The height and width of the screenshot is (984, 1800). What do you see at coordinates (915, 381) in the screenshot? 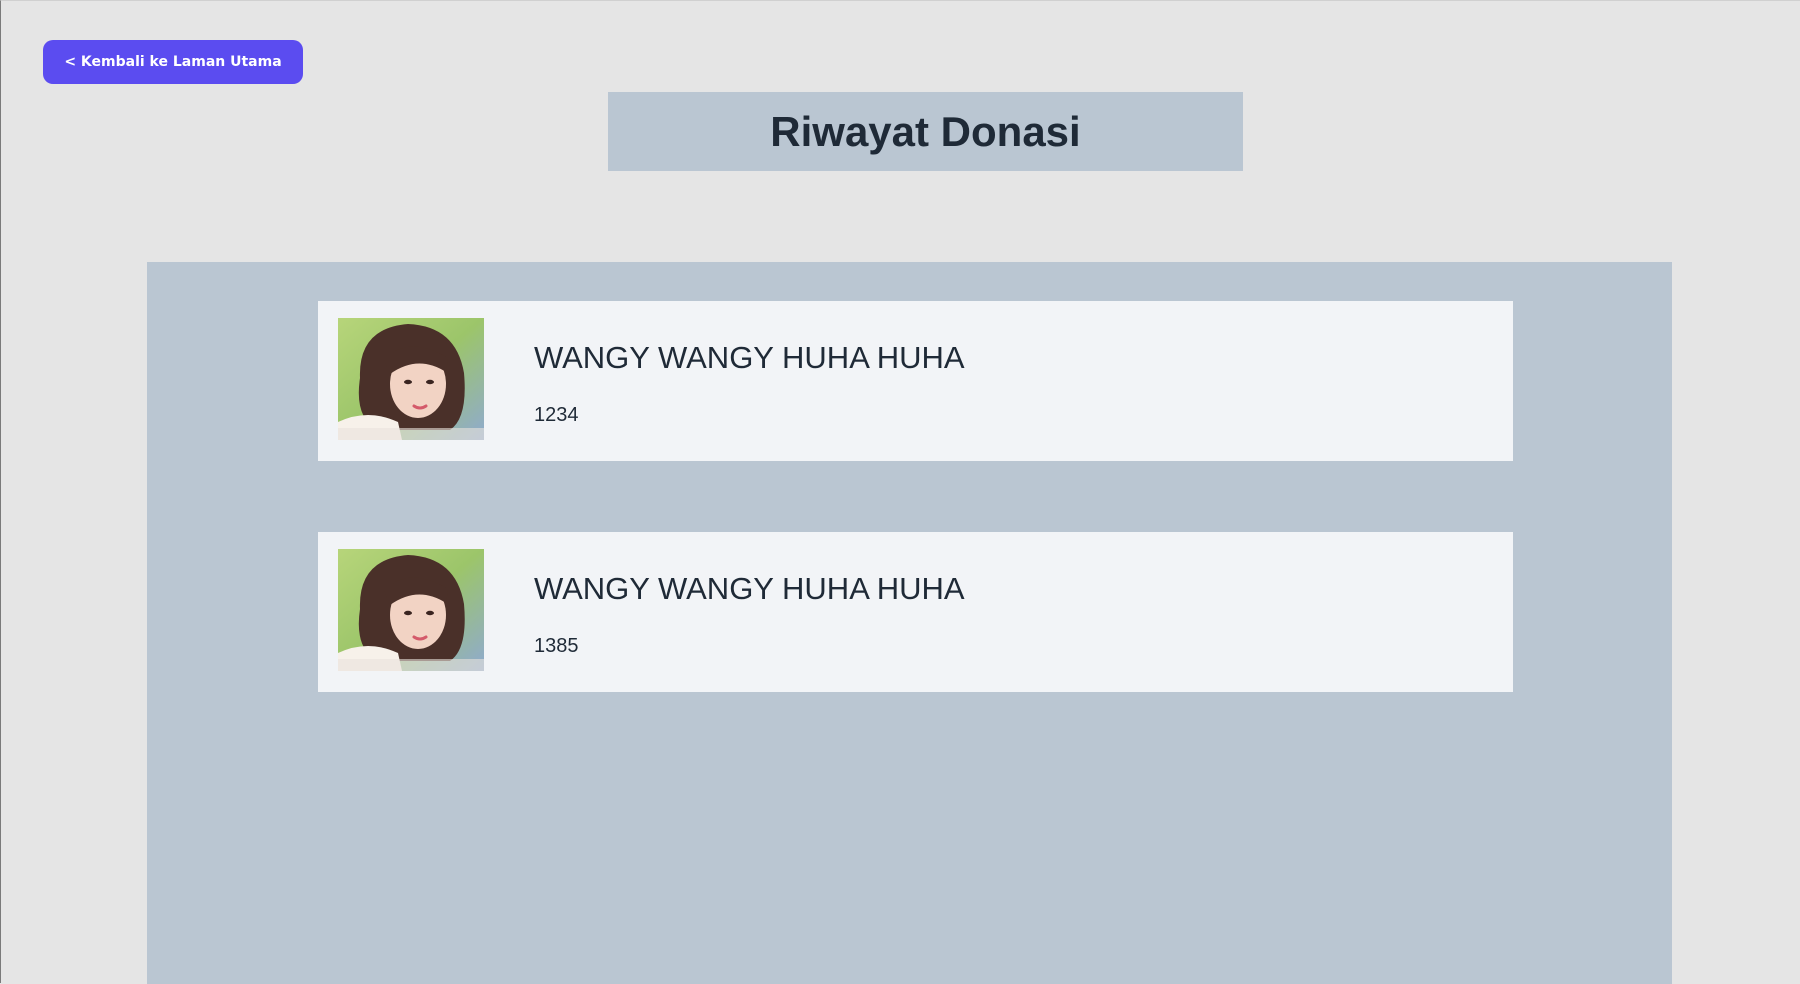
I see `donation-card: WANGY WANGY HUHA HUHA 1234` at bounding box center [915, 381].